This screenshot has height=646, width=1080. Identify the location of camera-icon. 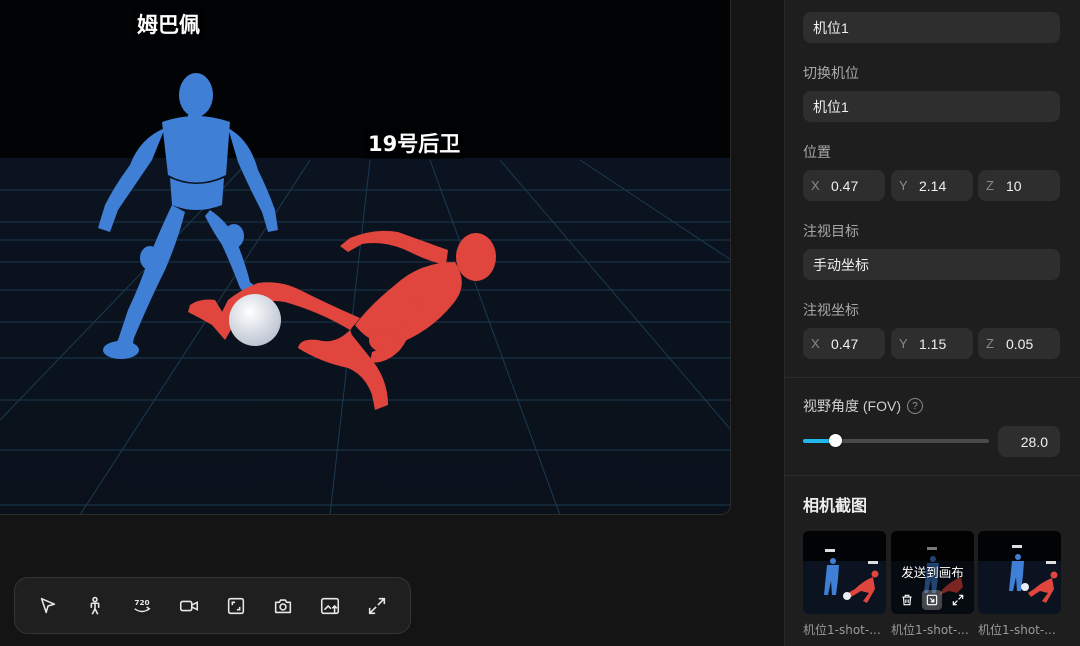
(282, 605).